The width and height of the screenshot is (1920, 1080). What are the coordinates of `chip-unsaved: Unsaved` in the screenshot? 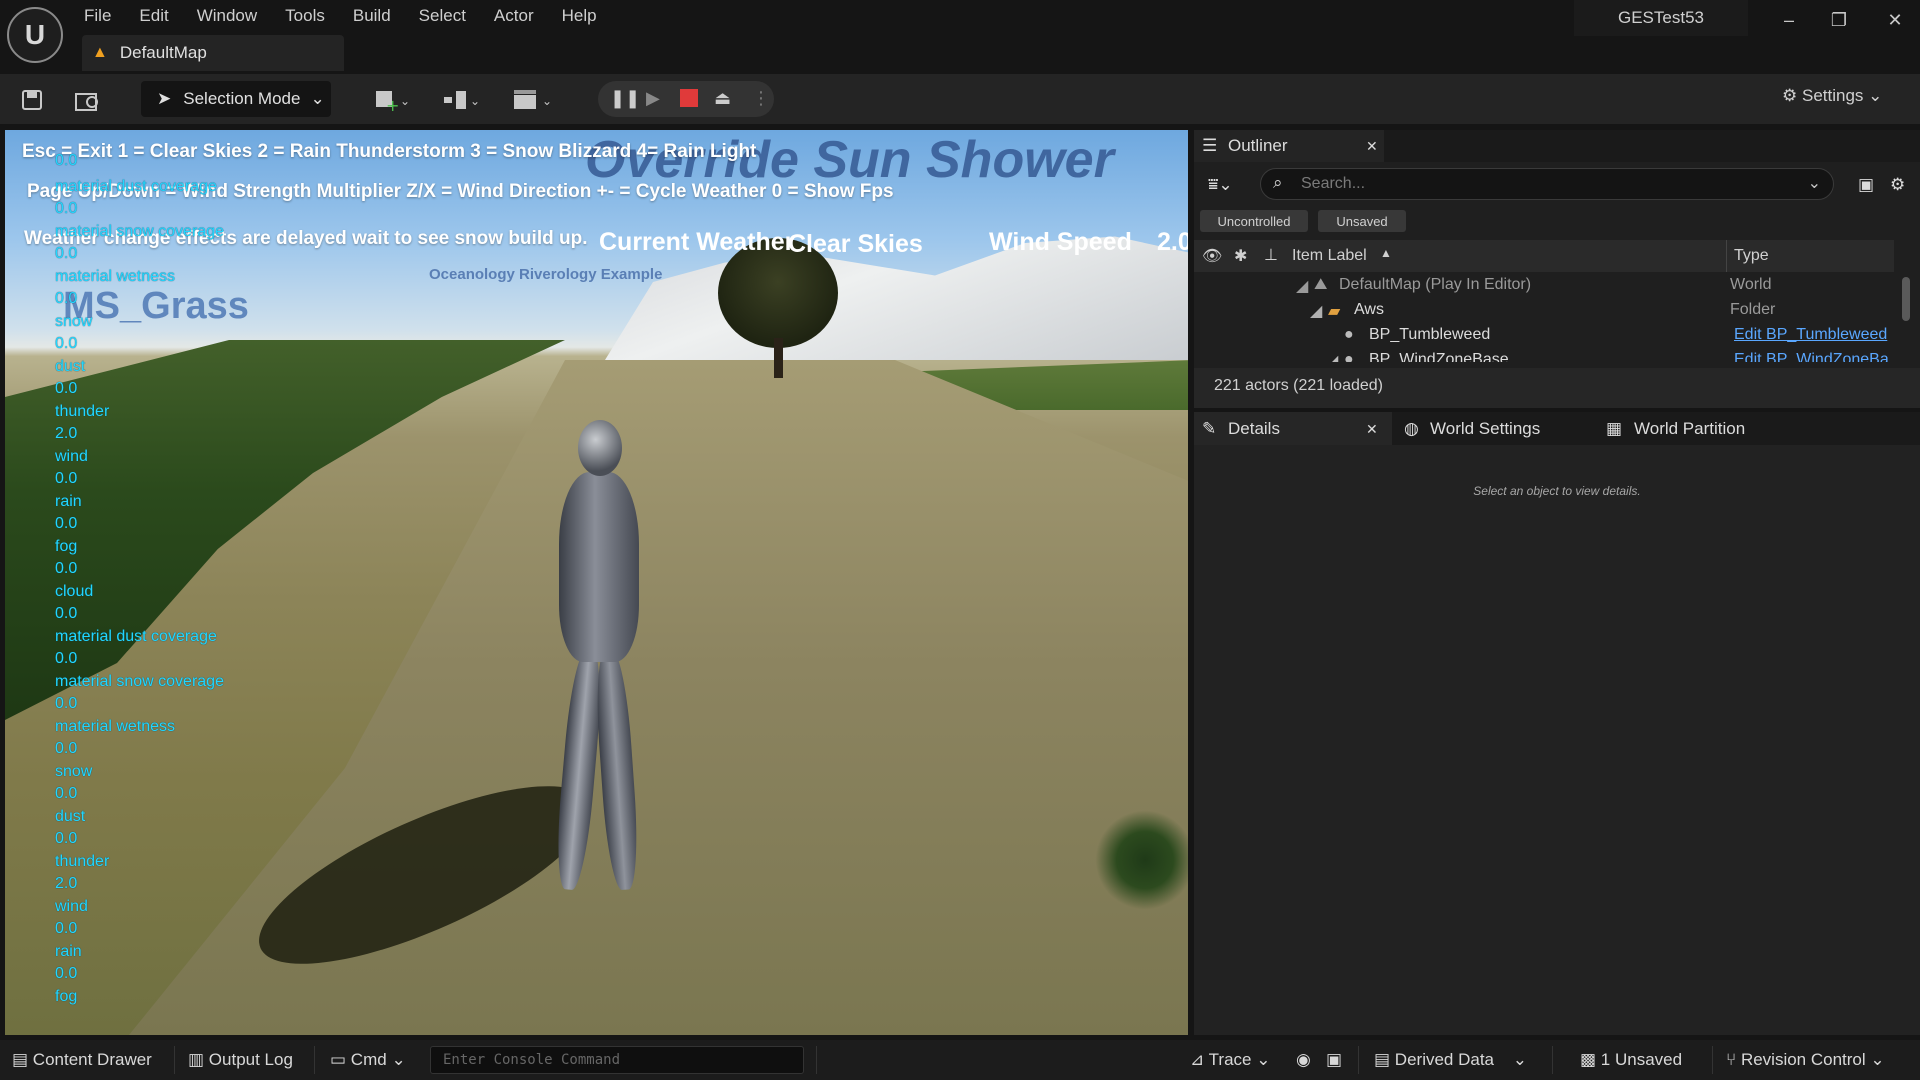 It's located at (1362, 221).